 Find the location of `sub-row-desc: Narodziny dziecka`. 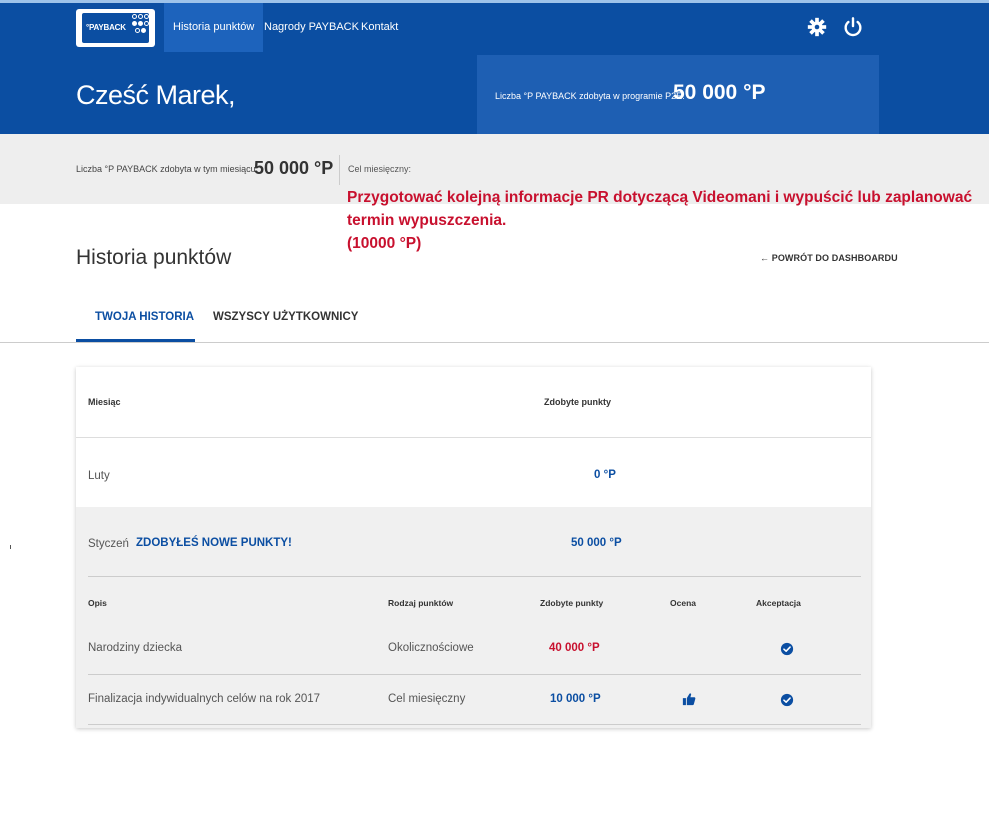

sub-row-desc: Narodziny dziecka is located at coordinates (135, 648).